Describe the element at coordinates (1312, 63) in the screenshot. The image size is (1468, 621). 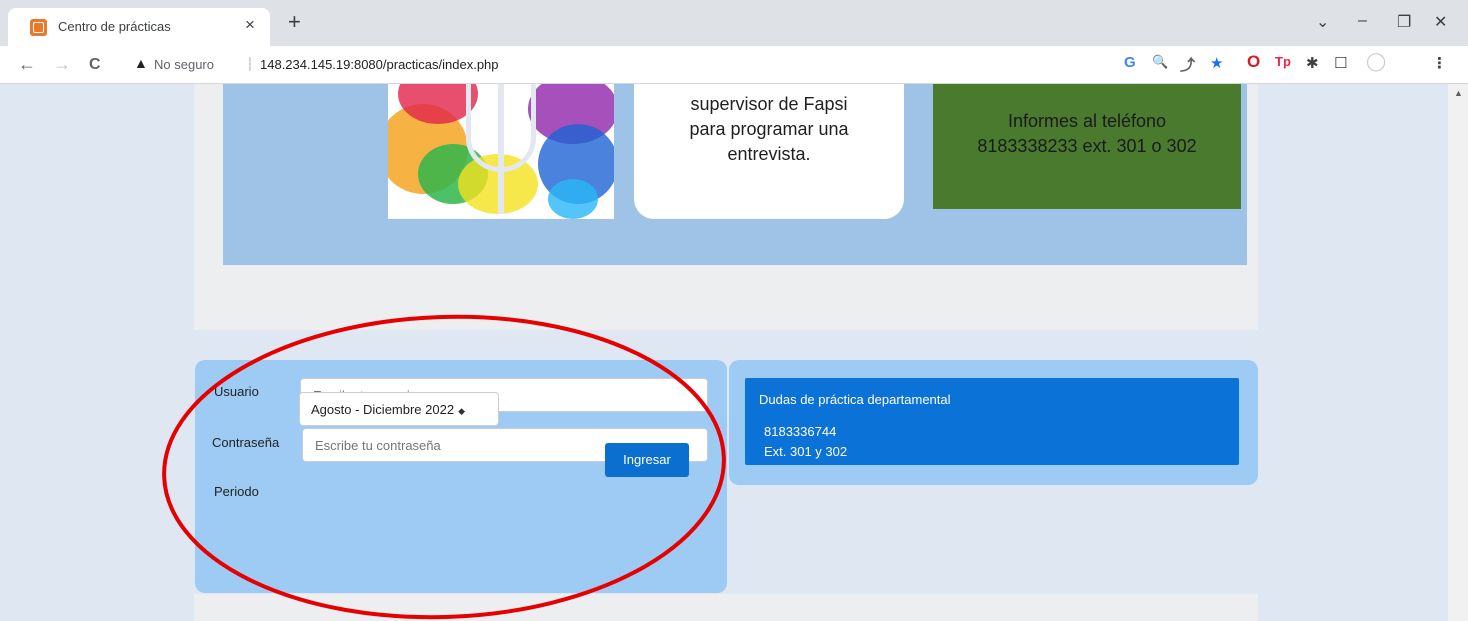
I see `extensions-puzzle-icon: ✱` at that location.